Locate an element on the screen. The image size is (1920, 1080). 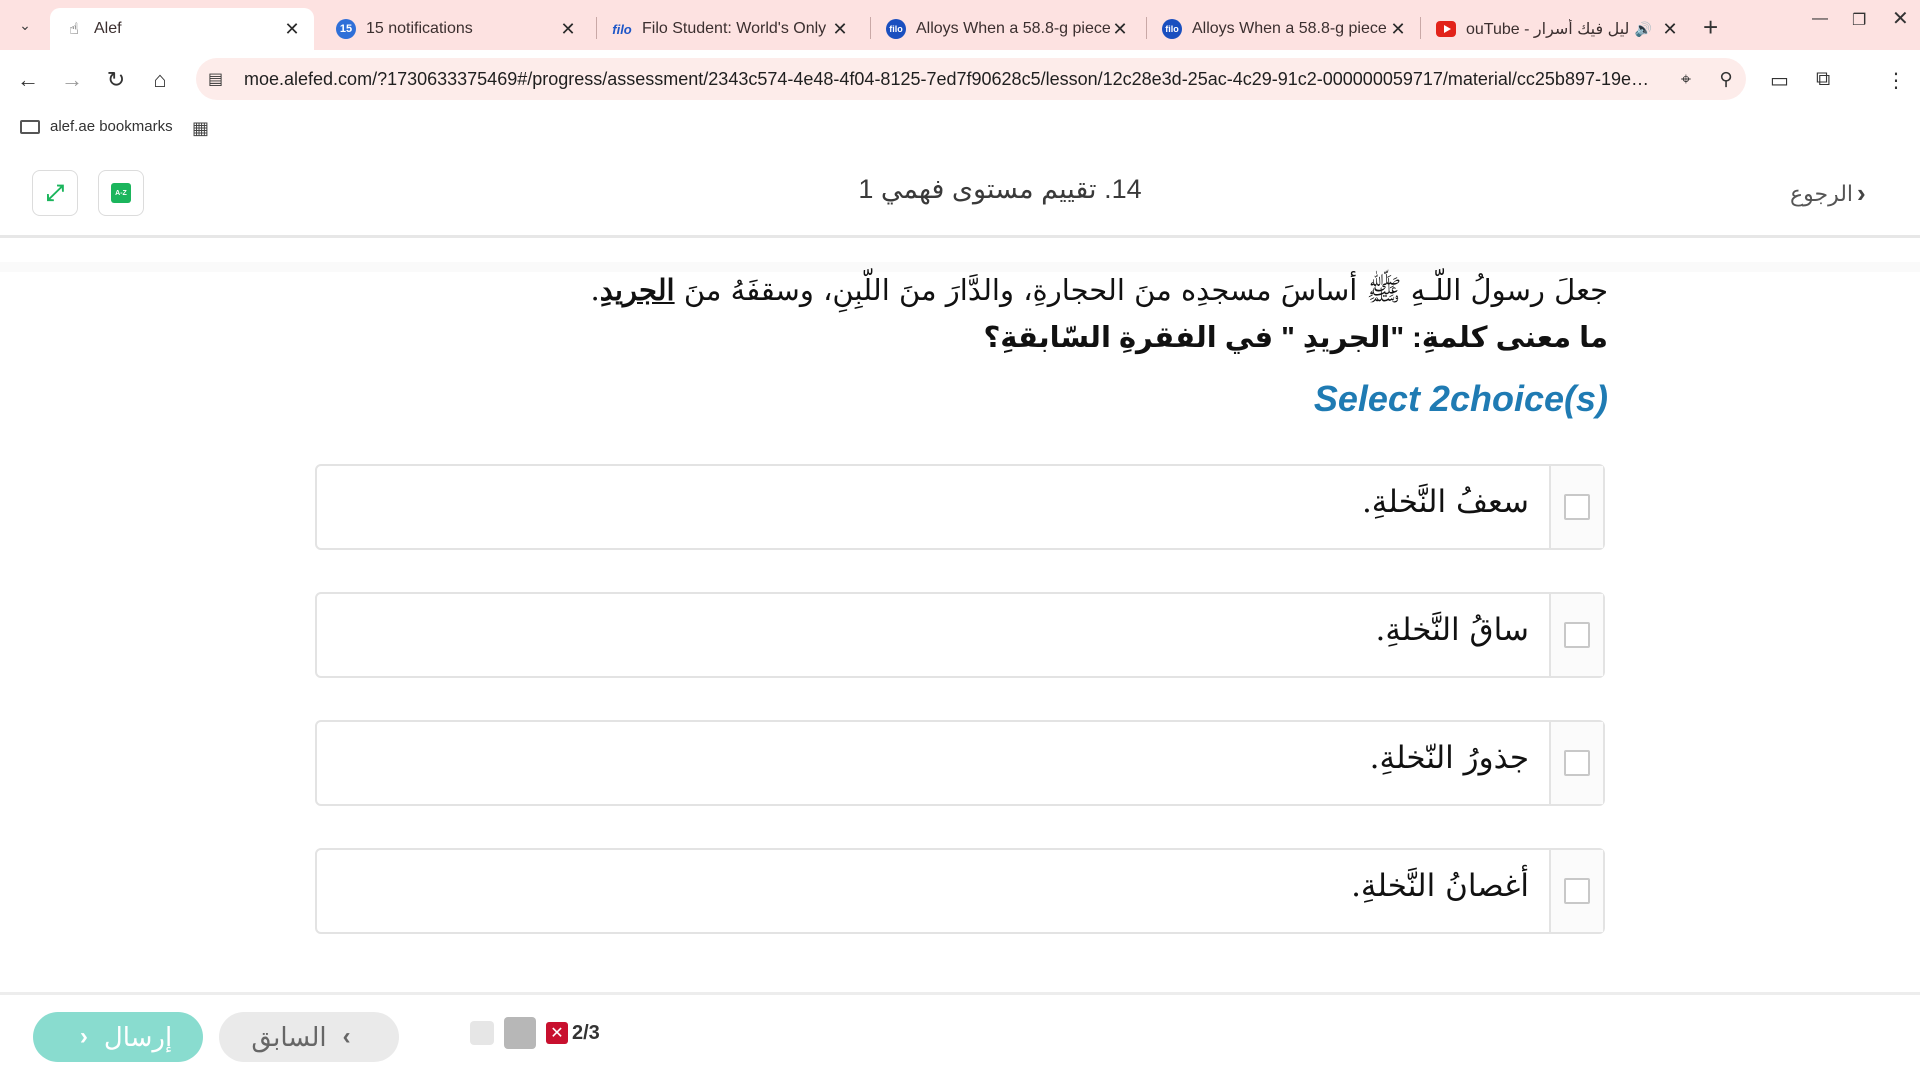
selection-instruction: Select 2choice(s) is located at coordinates (1460, 398).